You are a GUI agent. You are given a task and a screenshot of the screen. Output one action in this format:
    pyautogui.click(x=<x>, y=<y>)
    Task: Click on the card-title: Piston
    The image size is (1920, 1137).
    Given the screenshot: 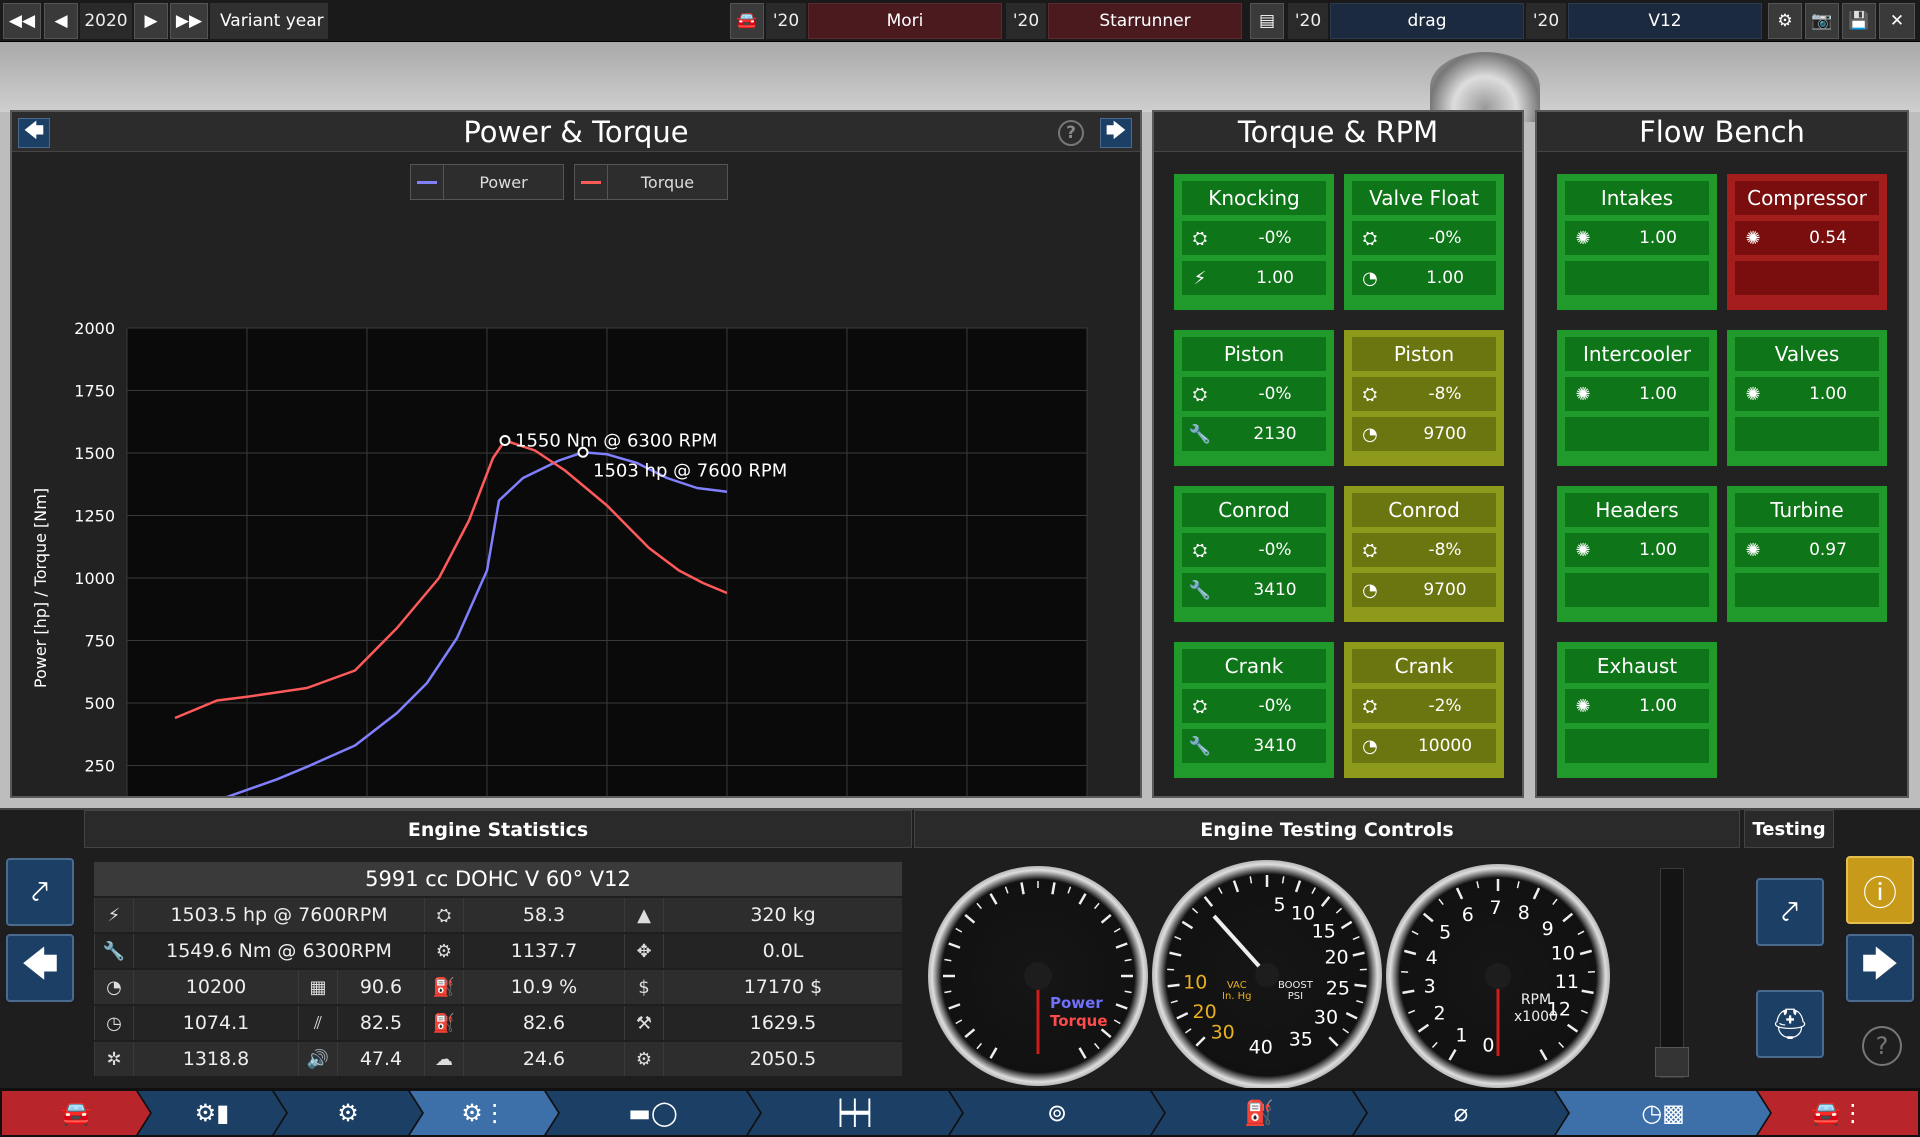 What is the action you would take?
    pyautogui.click(x=1254, y=354)
    